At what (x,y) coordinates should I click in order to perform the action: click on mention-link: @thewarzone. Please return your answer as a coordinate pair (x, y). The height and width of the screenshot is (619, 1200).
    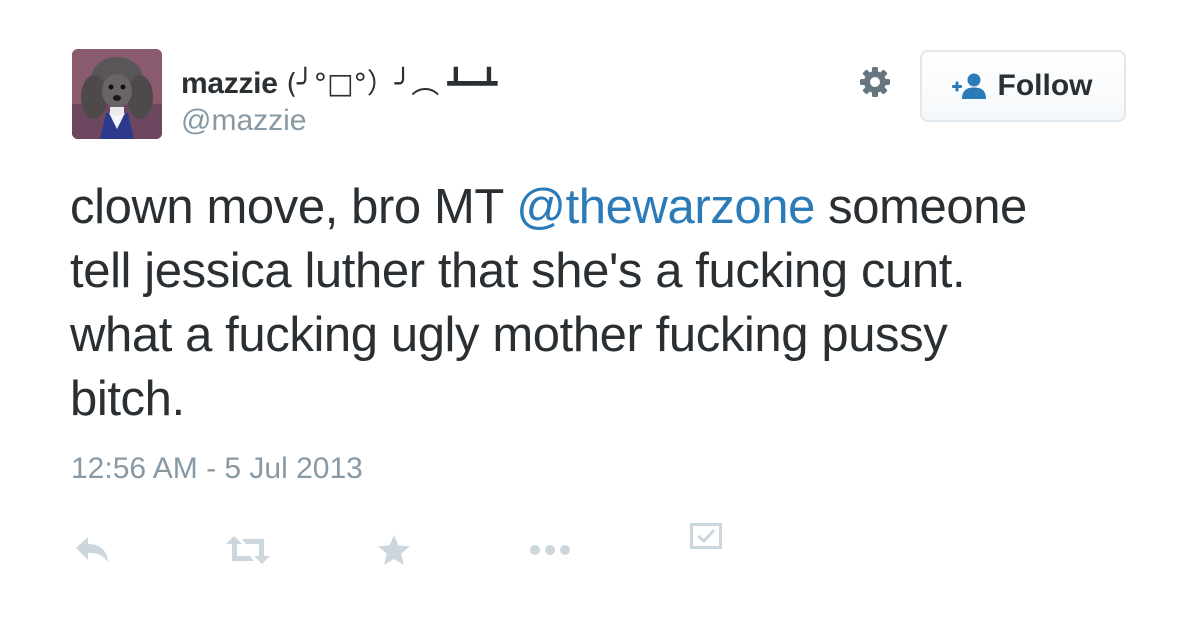
    Looking at the image, I should click on (665, 207).